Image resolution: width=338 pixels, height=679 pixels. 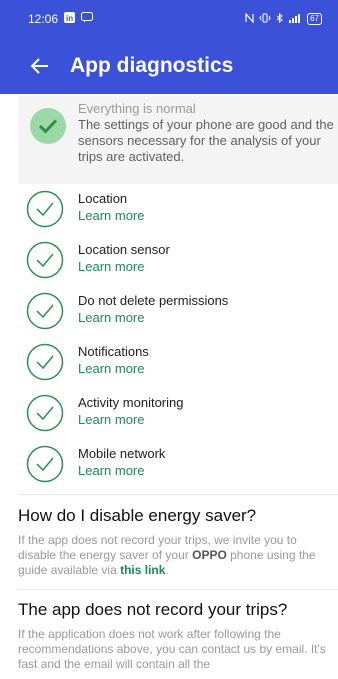 What do you see at coordinates (169, 19) in the screenshot?
I see `status-bar: 12:06 in 67` at bounding box center [169, 19].